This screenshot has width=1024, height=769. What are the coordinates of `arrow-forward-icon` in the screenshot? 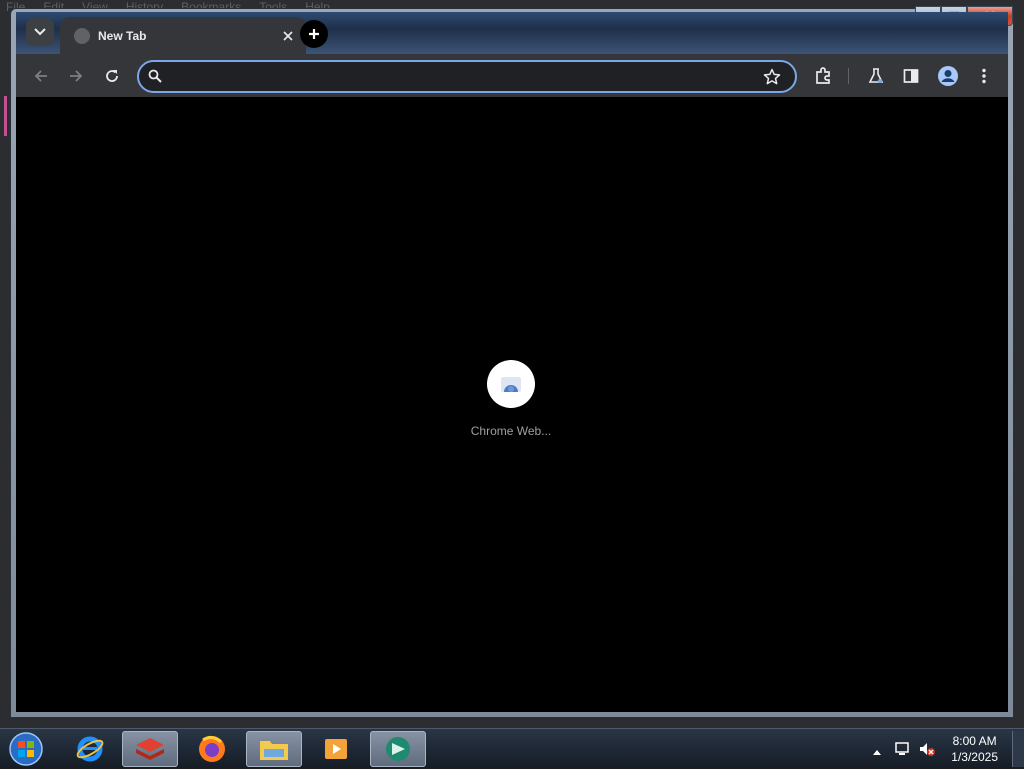 It's located at (76, 76).